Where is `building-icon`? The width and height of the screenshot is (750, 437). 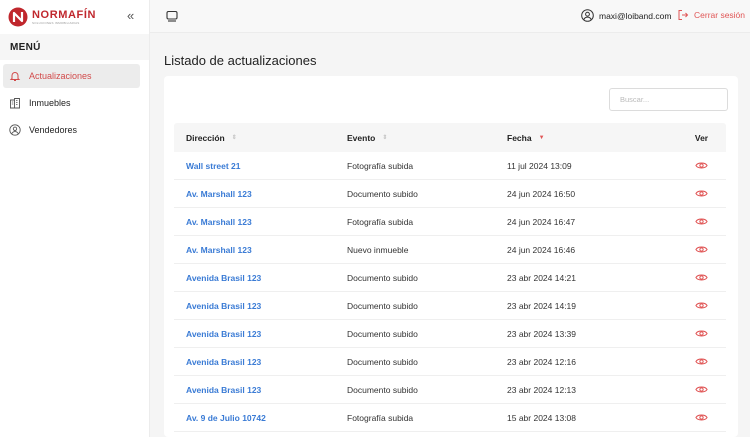
building-icon is located at coordinates (15, 103).